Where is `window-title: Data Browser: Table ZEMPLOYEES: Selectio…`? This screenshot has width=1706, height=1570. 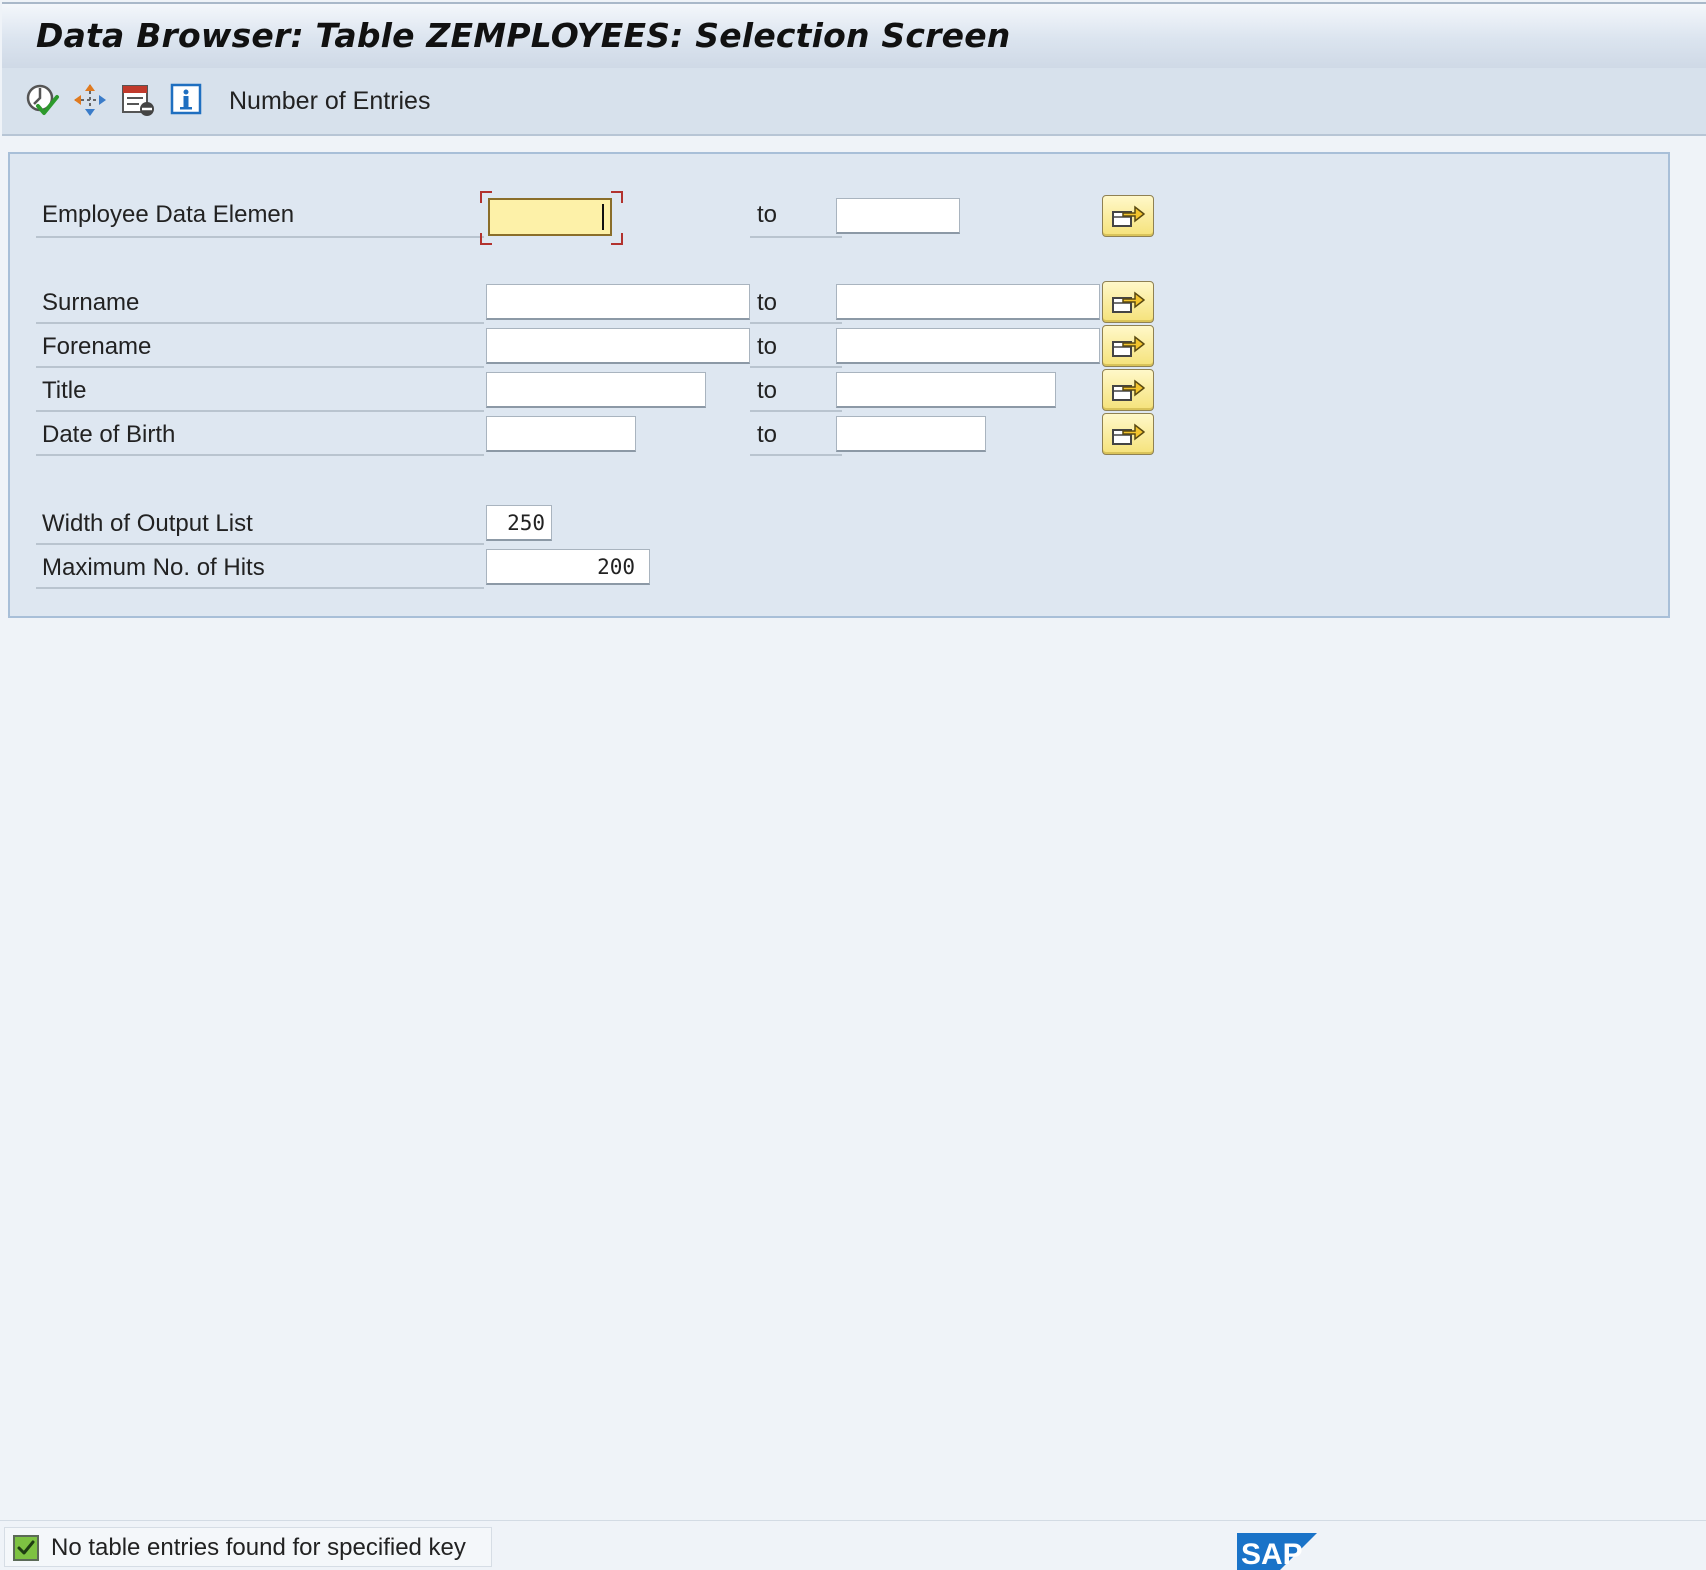 window-title: Data Browser: Table ZEMPLOYEES: Selectio… is located at coordinates (523, 35).